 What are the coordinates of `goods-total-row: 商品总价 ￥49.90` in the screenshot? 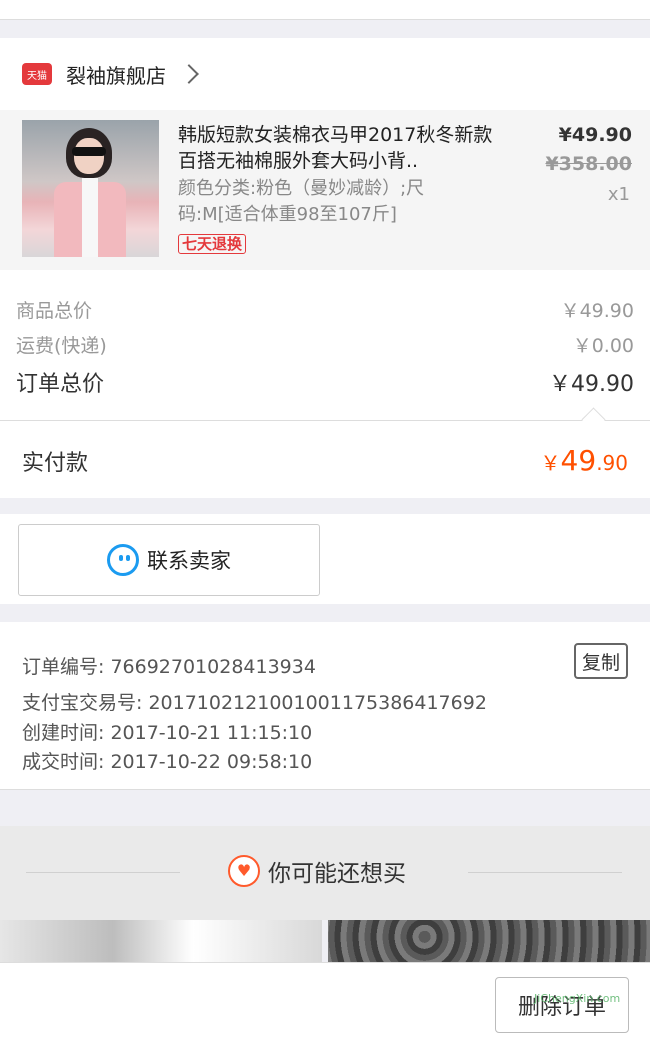 It's located at (325, 309).